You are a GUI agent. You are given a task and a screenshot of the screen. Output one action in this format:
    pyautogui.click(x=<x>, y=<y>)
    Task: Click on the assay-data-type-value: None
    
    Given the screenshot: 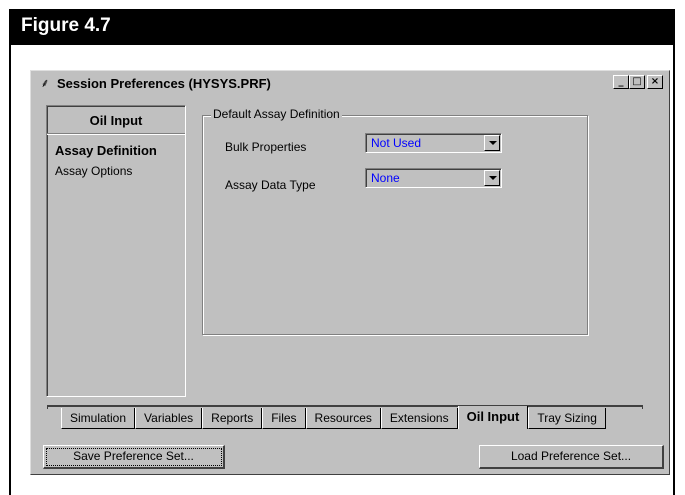 What is the action you would take?
    pyautogui.click(x=385, y=178)
    